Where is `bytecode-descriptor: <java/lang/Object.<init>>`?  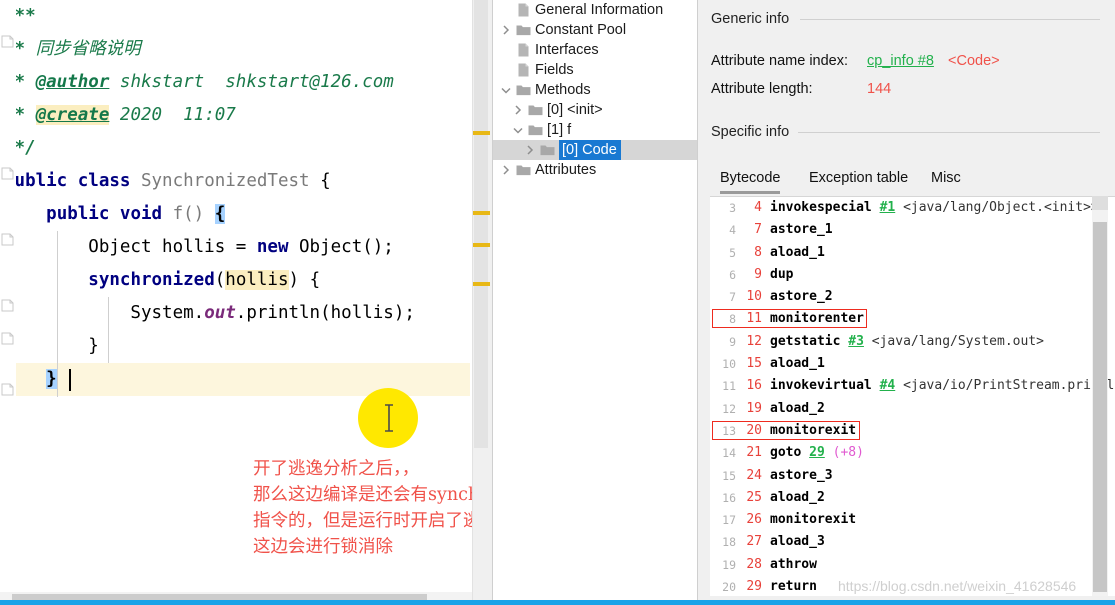
bytecode-descriptor: <java/lang/Object.<init>> is located at coordinates (1001, 207).